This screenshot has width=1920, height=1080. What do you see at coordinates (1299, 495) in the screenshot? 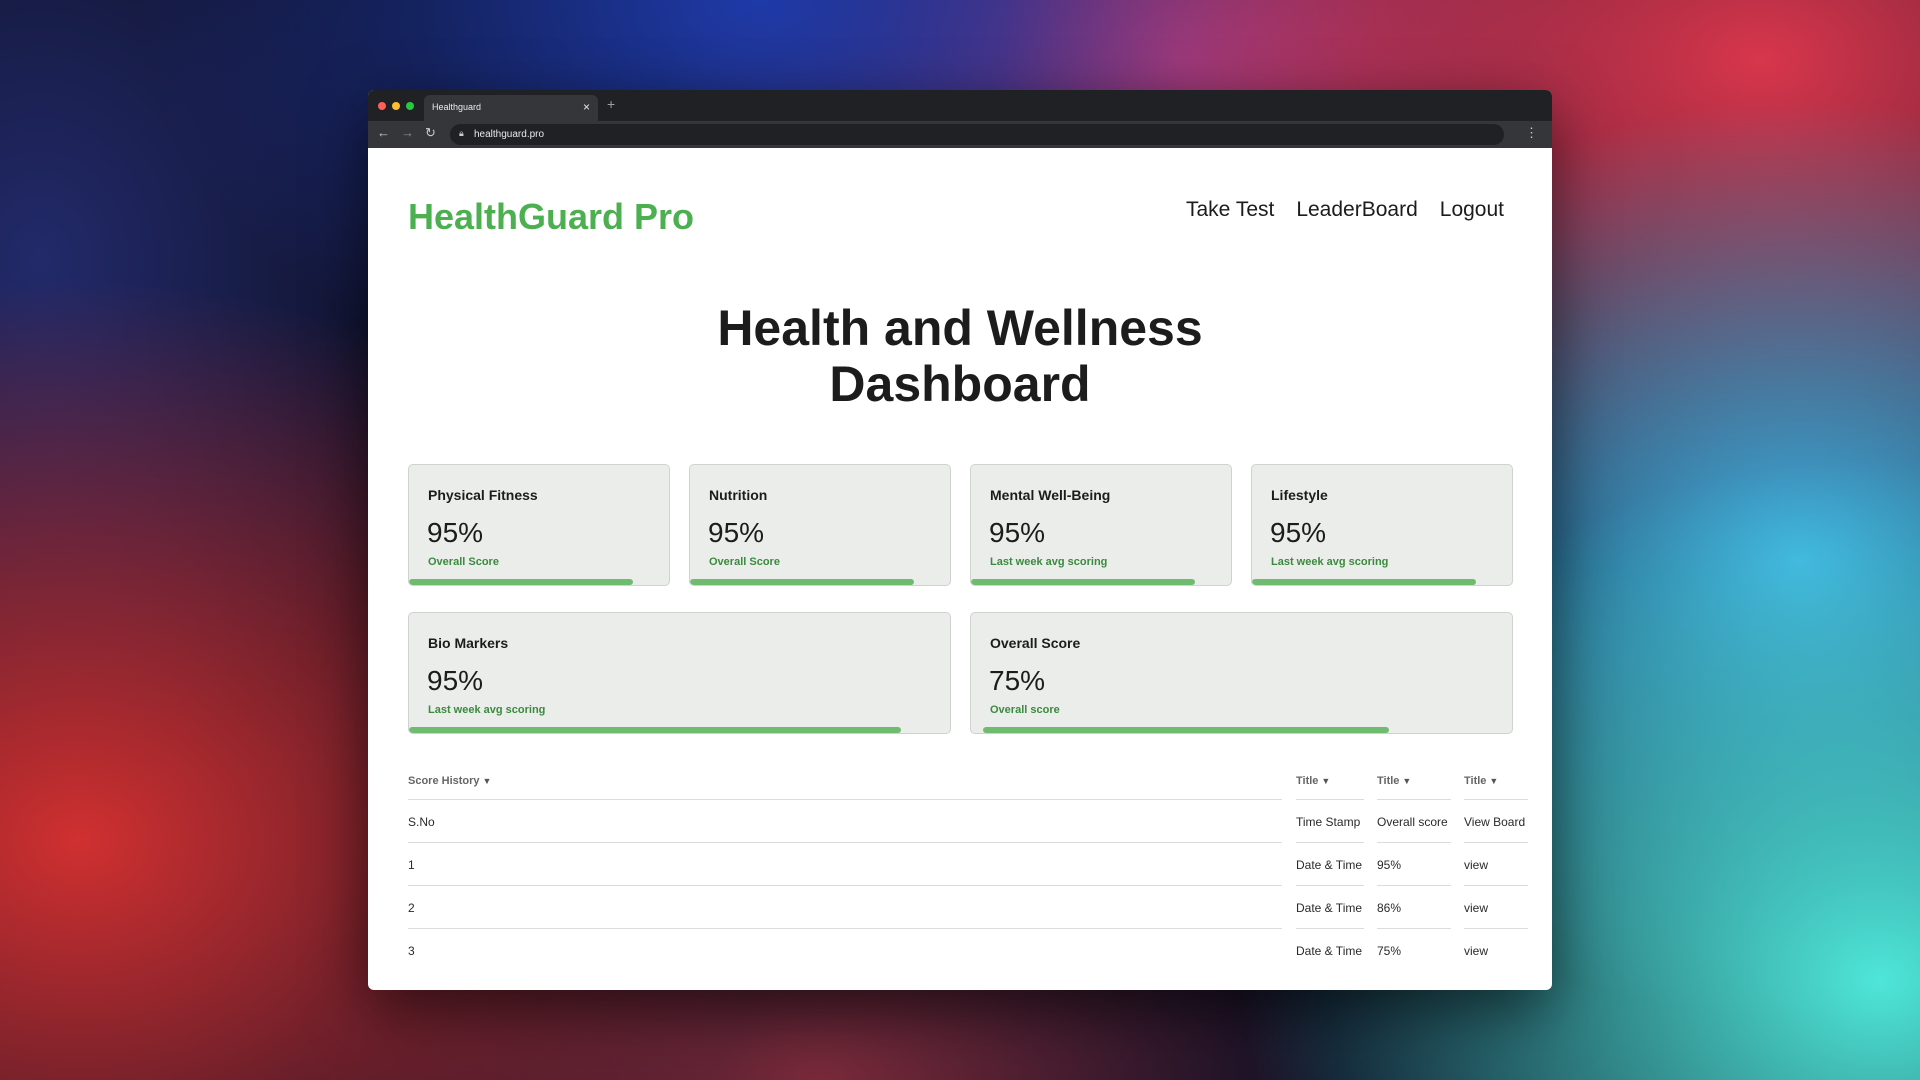
I see `card-title: Lifestyle` at bounding box center [1299, 495].